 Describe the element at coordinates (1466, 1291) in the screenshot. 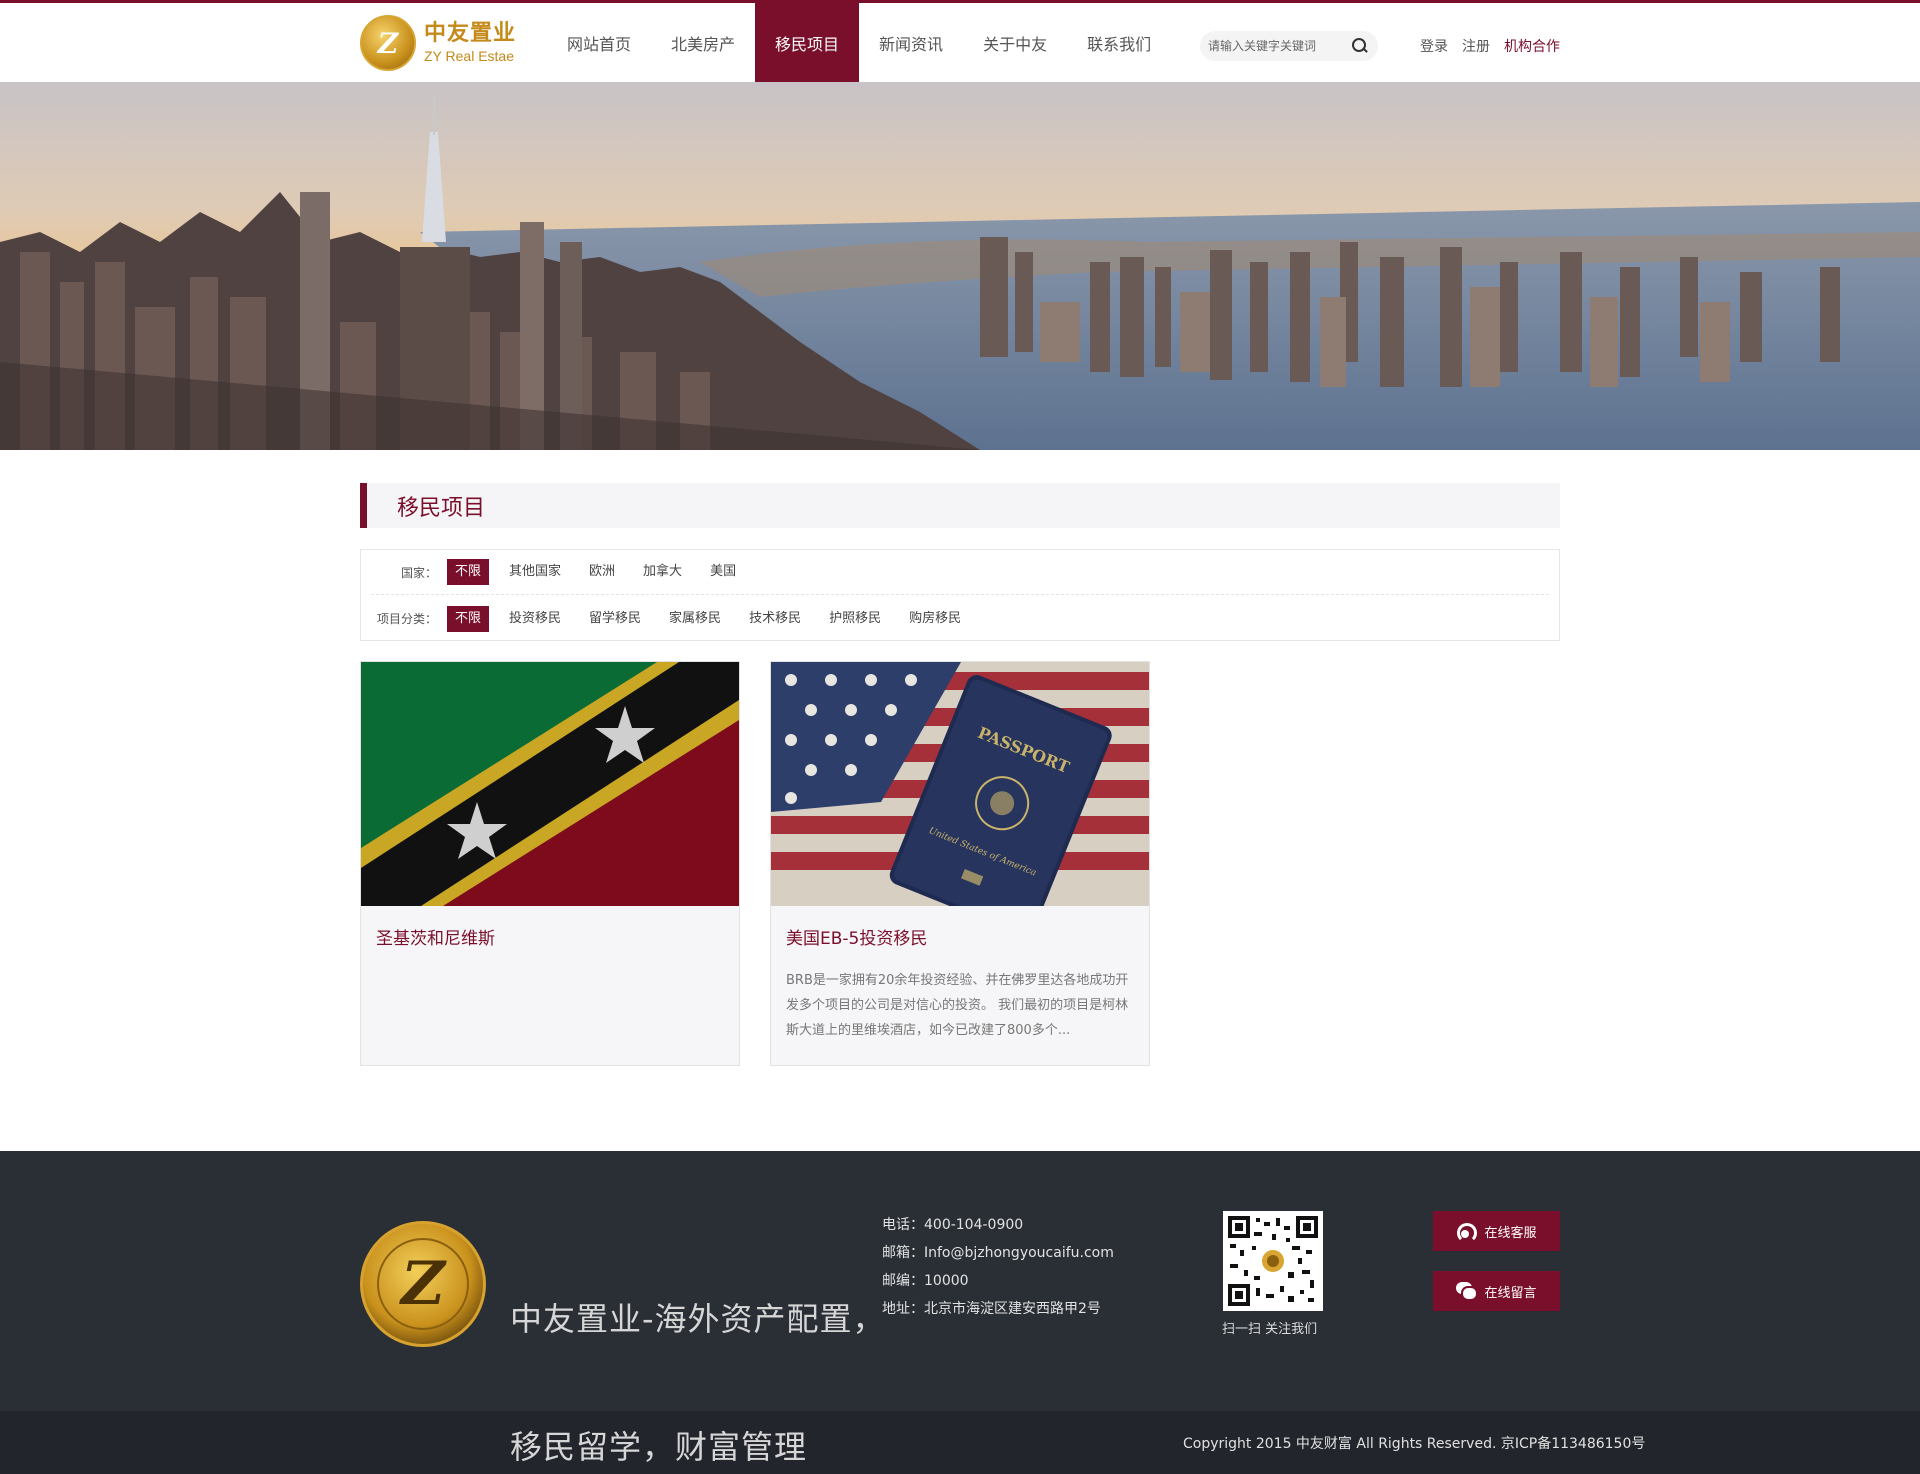

I see `chat-bubble-icon` at that location.